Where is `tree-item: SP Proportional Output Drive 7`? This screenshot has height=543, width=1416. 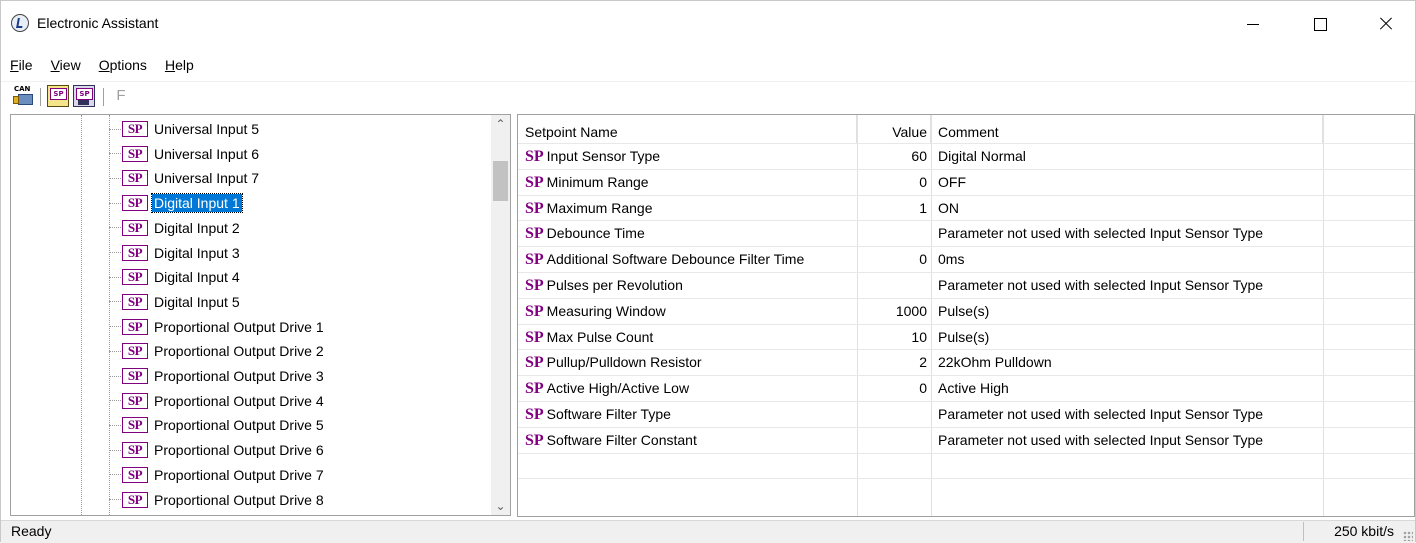 tree-item: SP Proportional Output Drive 7 is located at coordinates (217, 475).